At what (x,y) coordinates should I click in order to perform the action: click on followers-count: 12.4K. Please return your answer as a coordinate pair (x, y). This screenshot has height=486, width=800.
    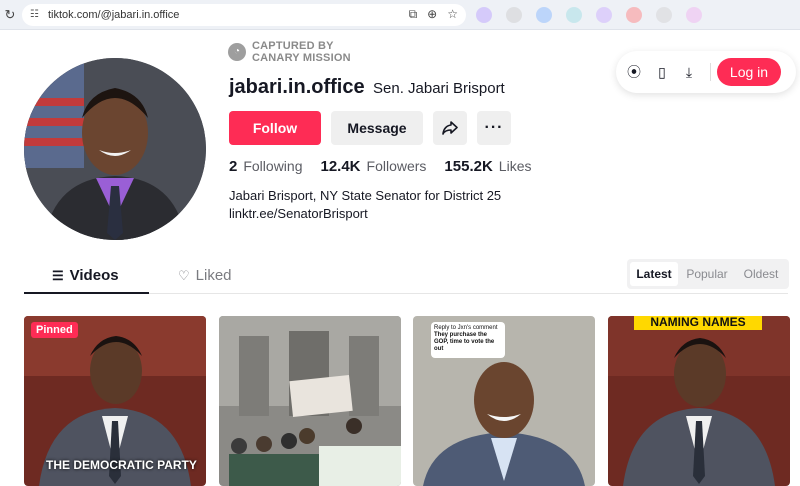
    Looking at the image, I should click on (340, 166).